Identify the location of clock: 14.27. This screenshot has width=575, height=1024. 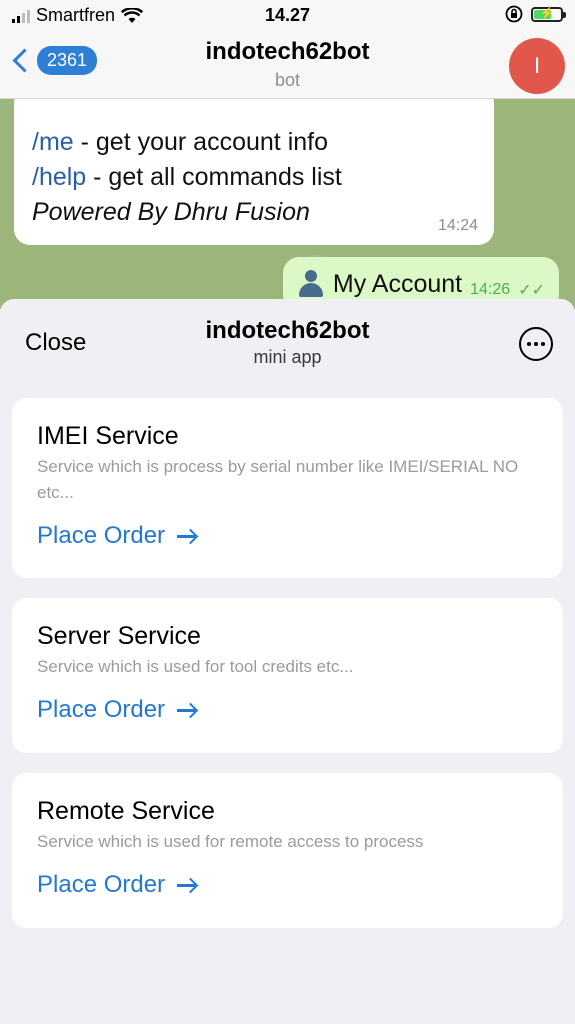
(287, 15).